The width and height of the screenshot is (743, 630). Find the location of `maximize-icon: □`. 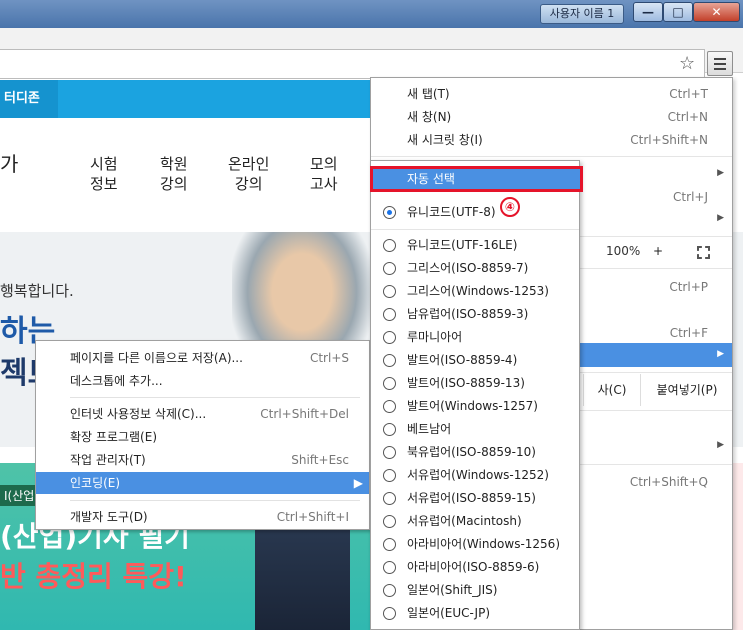

maximize-icon: □ is located at coordinates (678, 12).